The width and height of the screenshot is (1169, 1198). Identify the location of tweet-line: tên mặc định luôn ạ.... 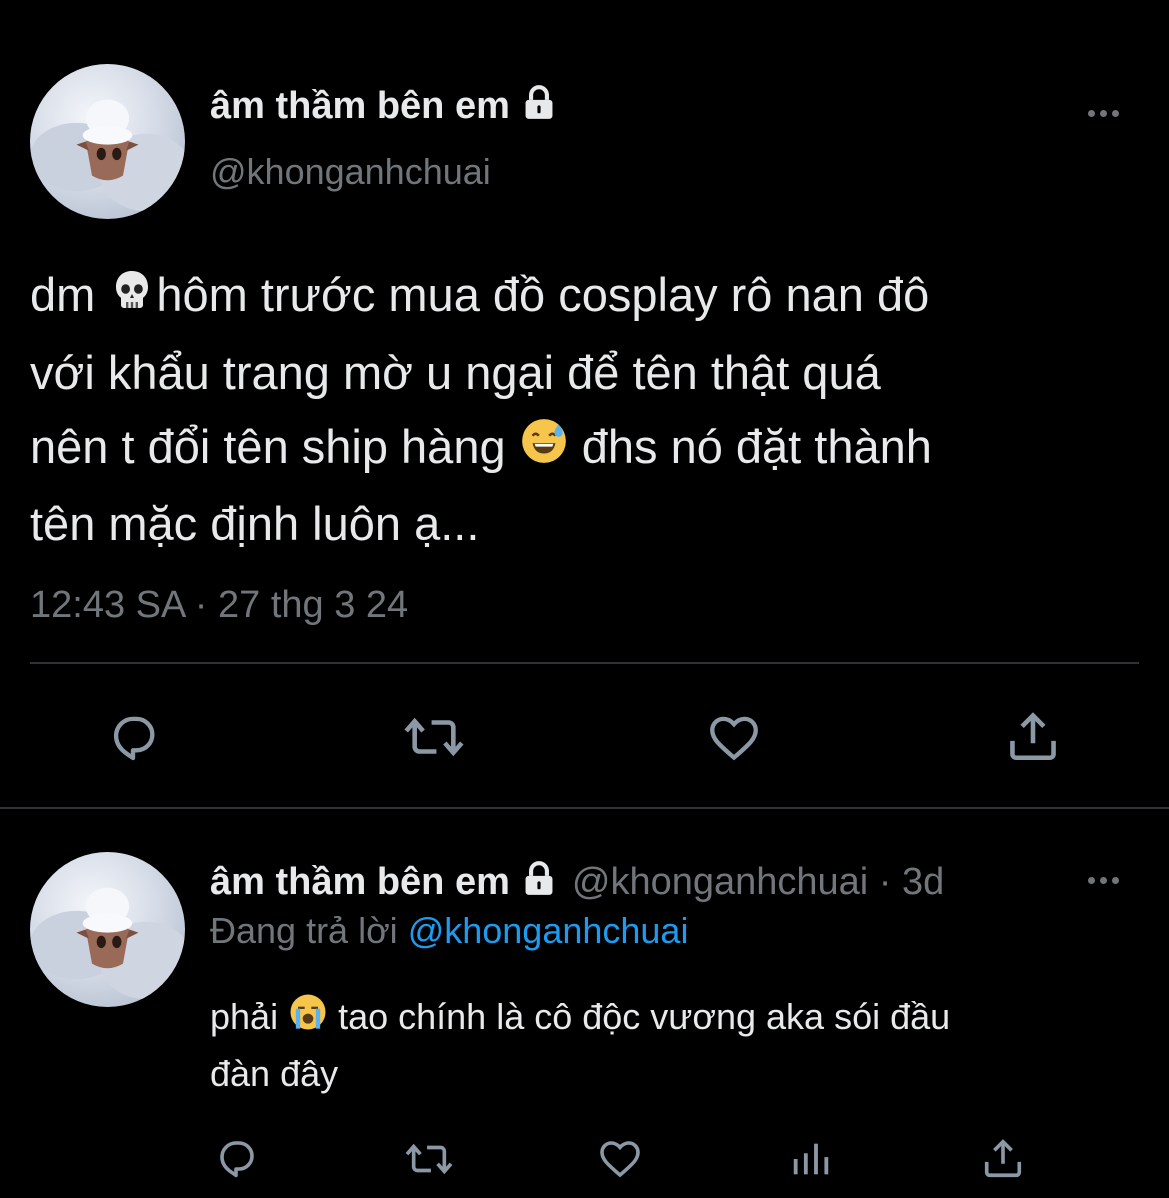
(255, 524).